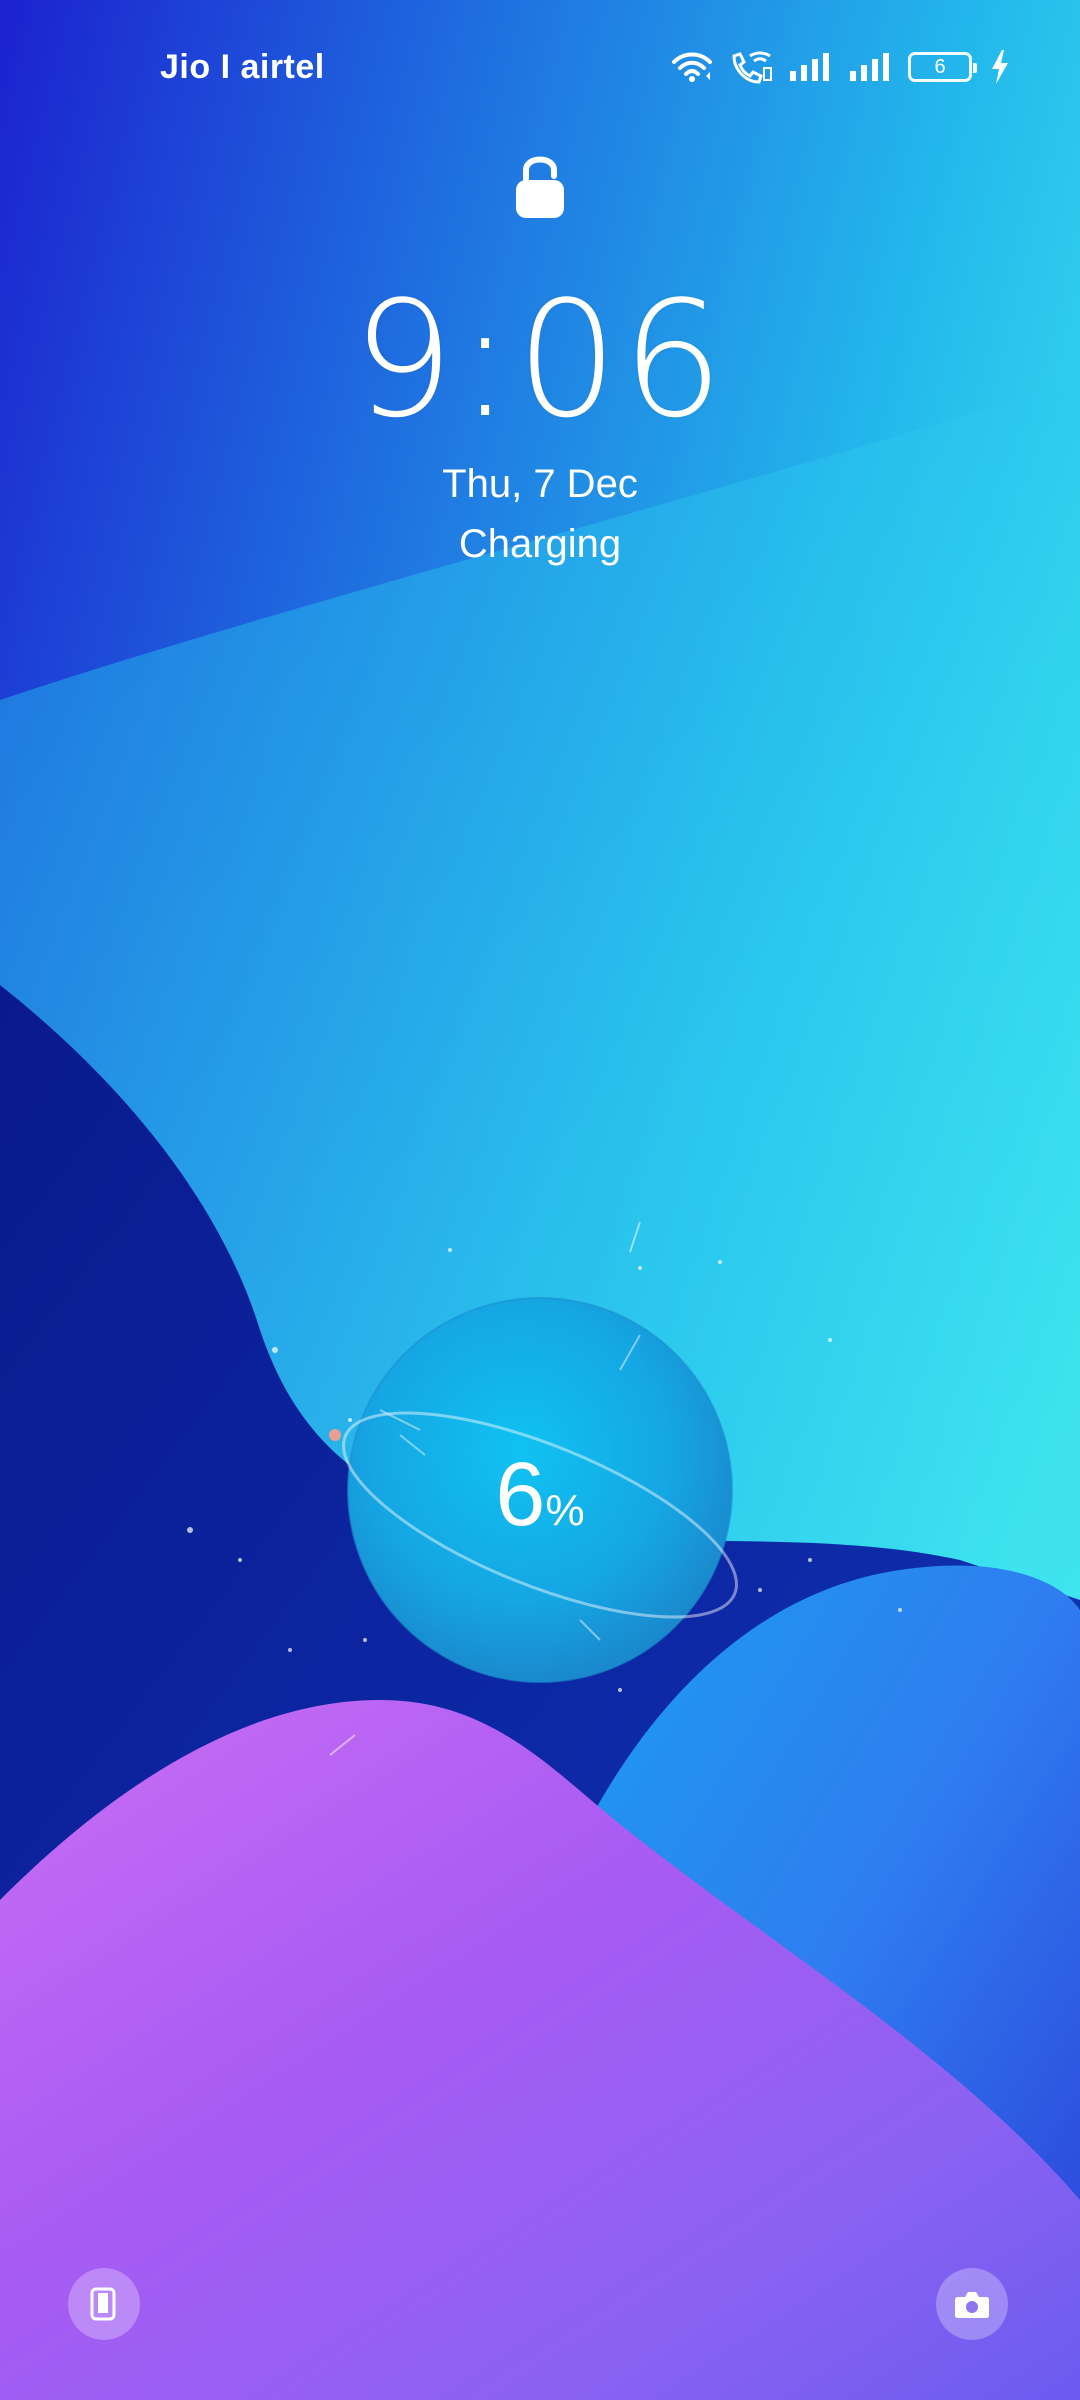 The width and height of the screenshot is (1080, 2400). I want to click on status-icons: 6, so click(840, 67).